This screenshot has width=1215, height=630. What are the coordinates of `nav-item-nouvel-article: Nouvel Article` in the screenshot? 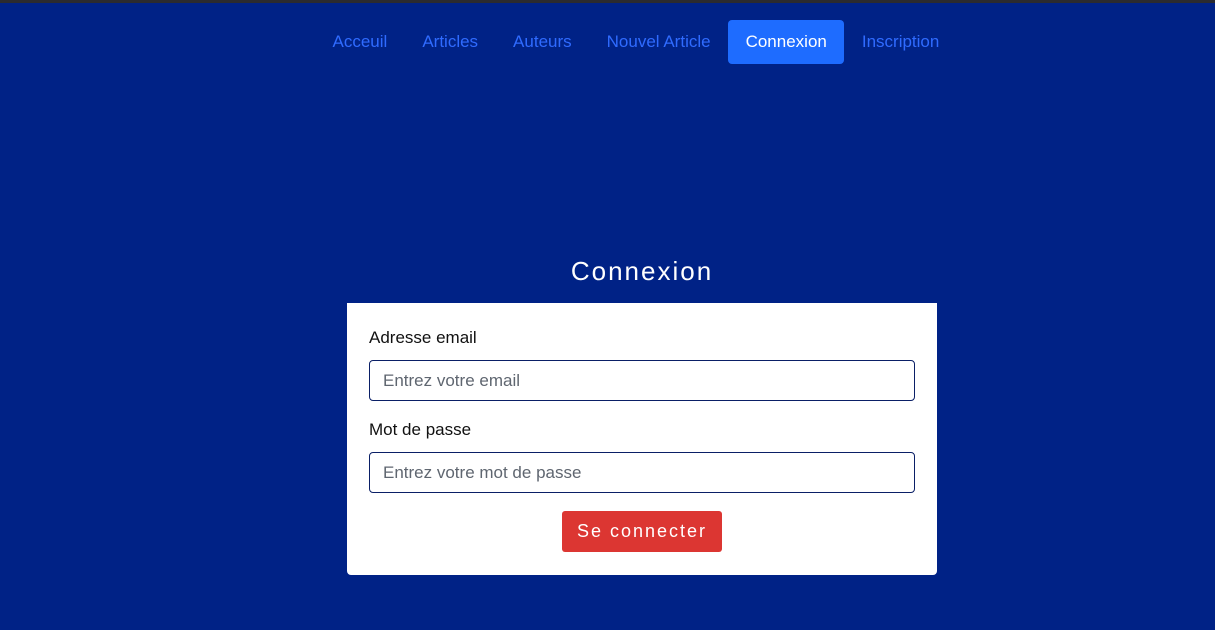 It's located at (658, 42).